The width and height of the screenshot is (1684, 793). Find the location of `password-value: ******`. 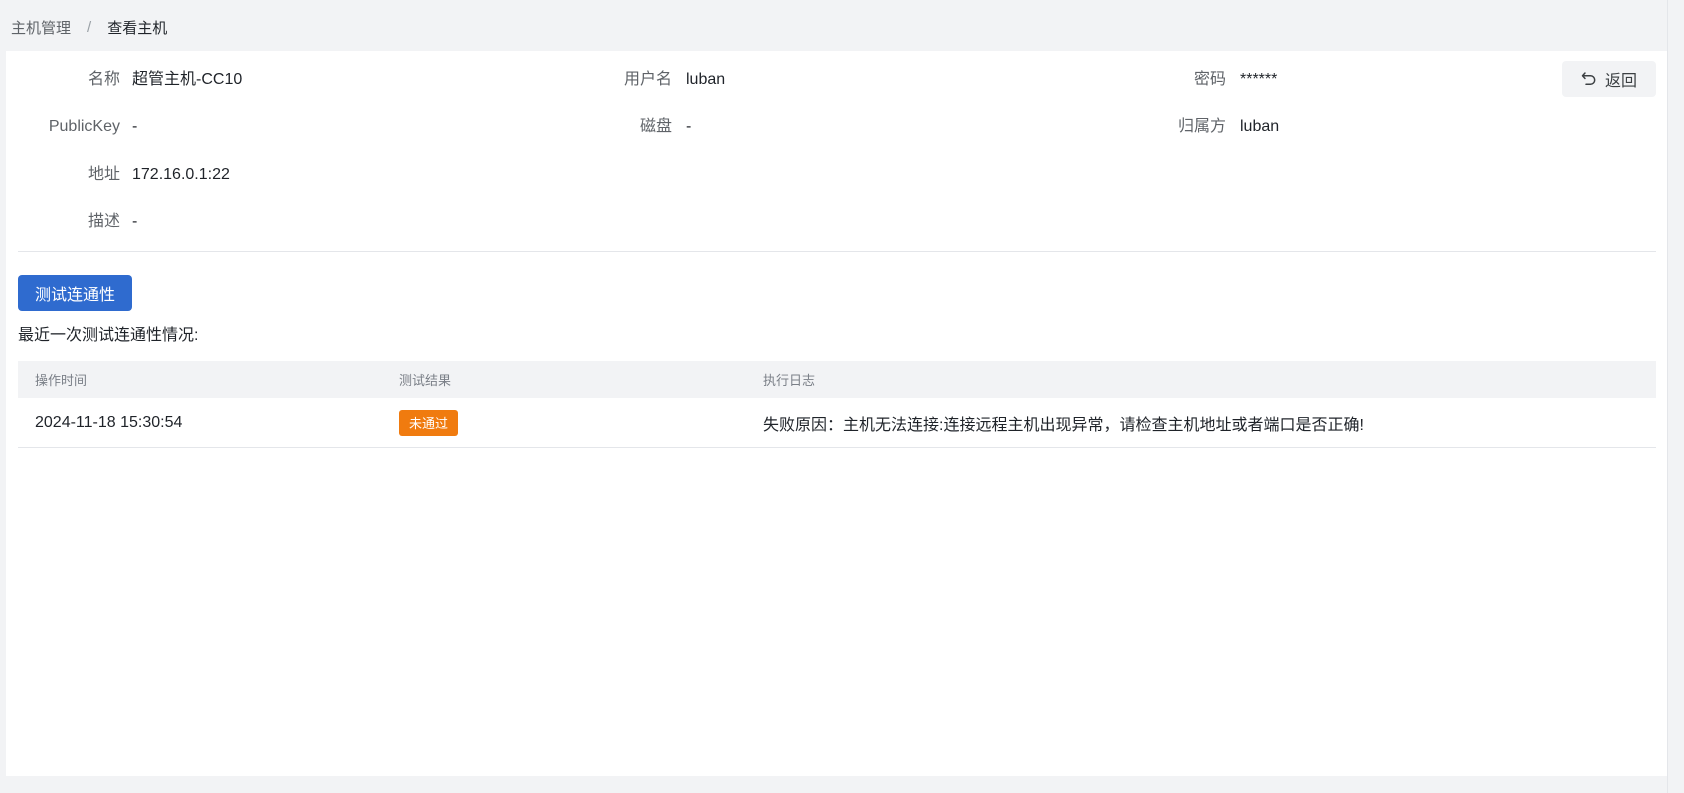

password-value: ****** is located at coordinates (1259, 79).